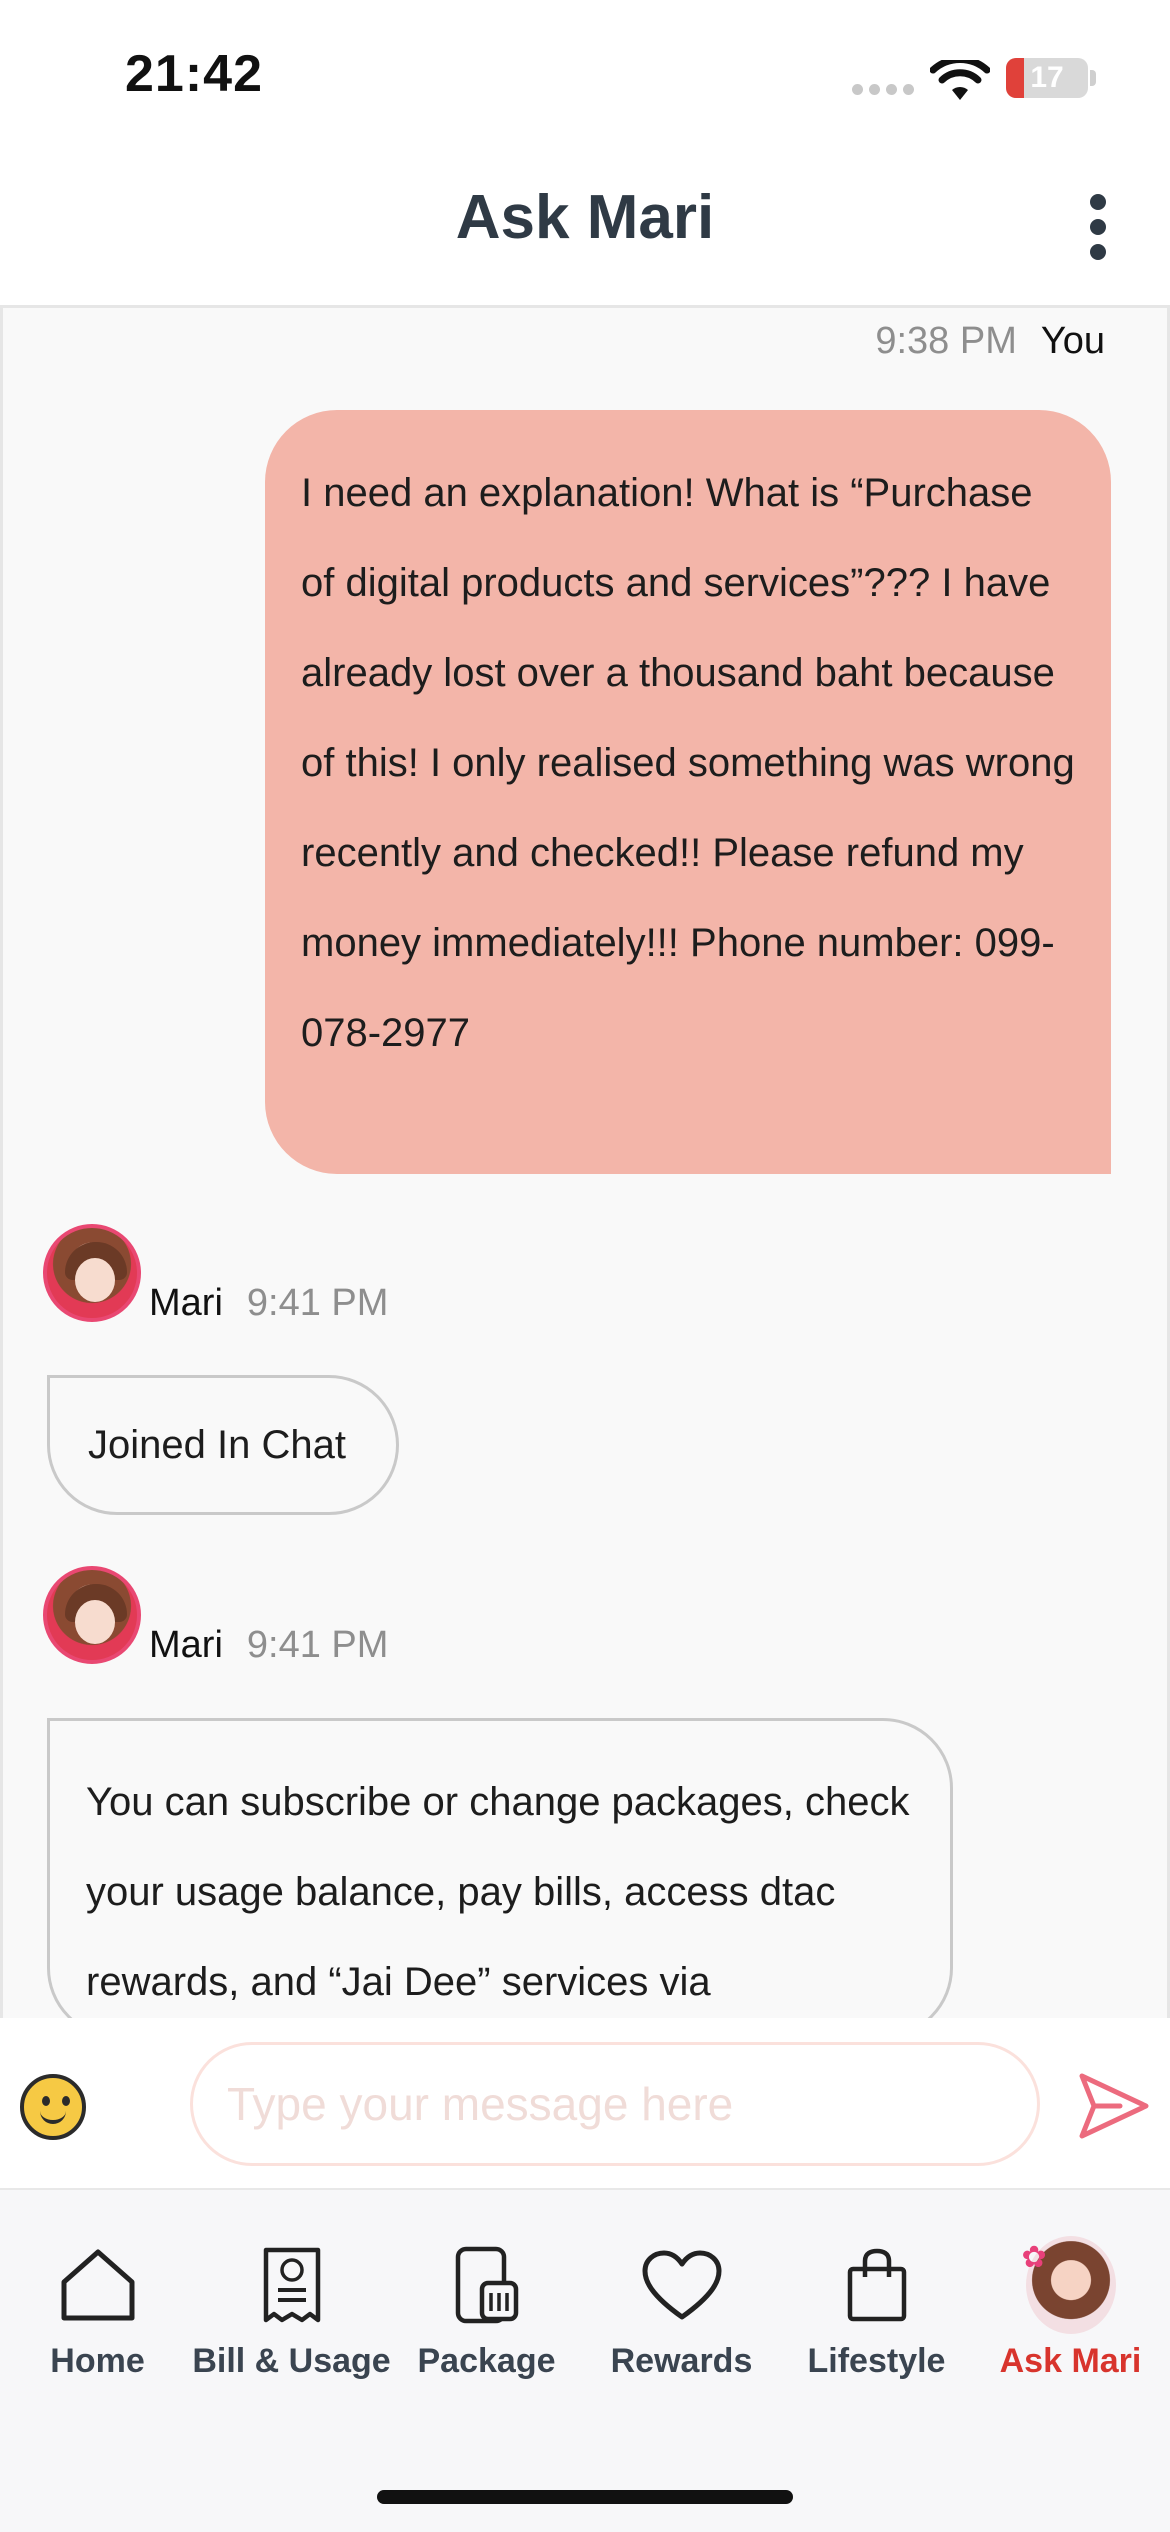 The width and height of the screenshot is (1170, 2532). I want to click on tab-package: Package, so click(486, 2305).